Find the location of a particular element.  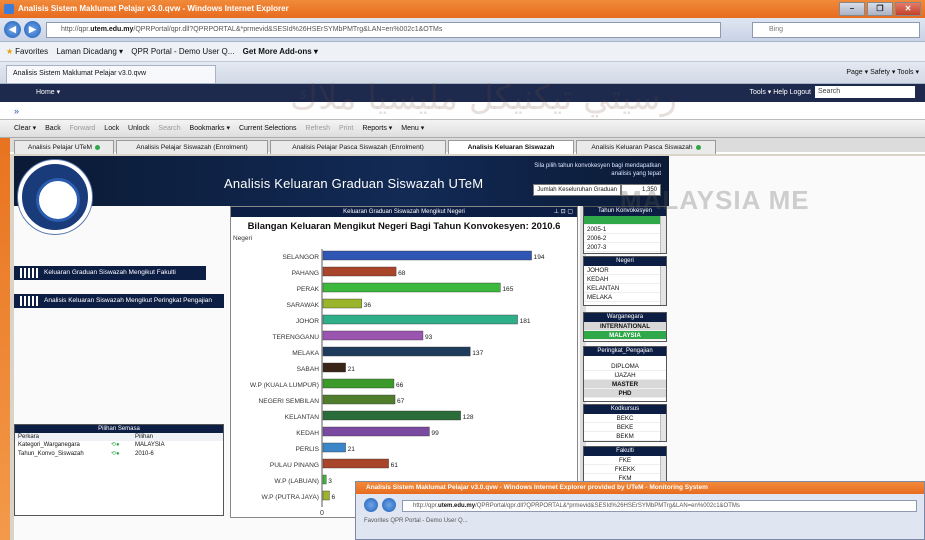

listbox-item: JOHOR is located at coordinates (625, 270).